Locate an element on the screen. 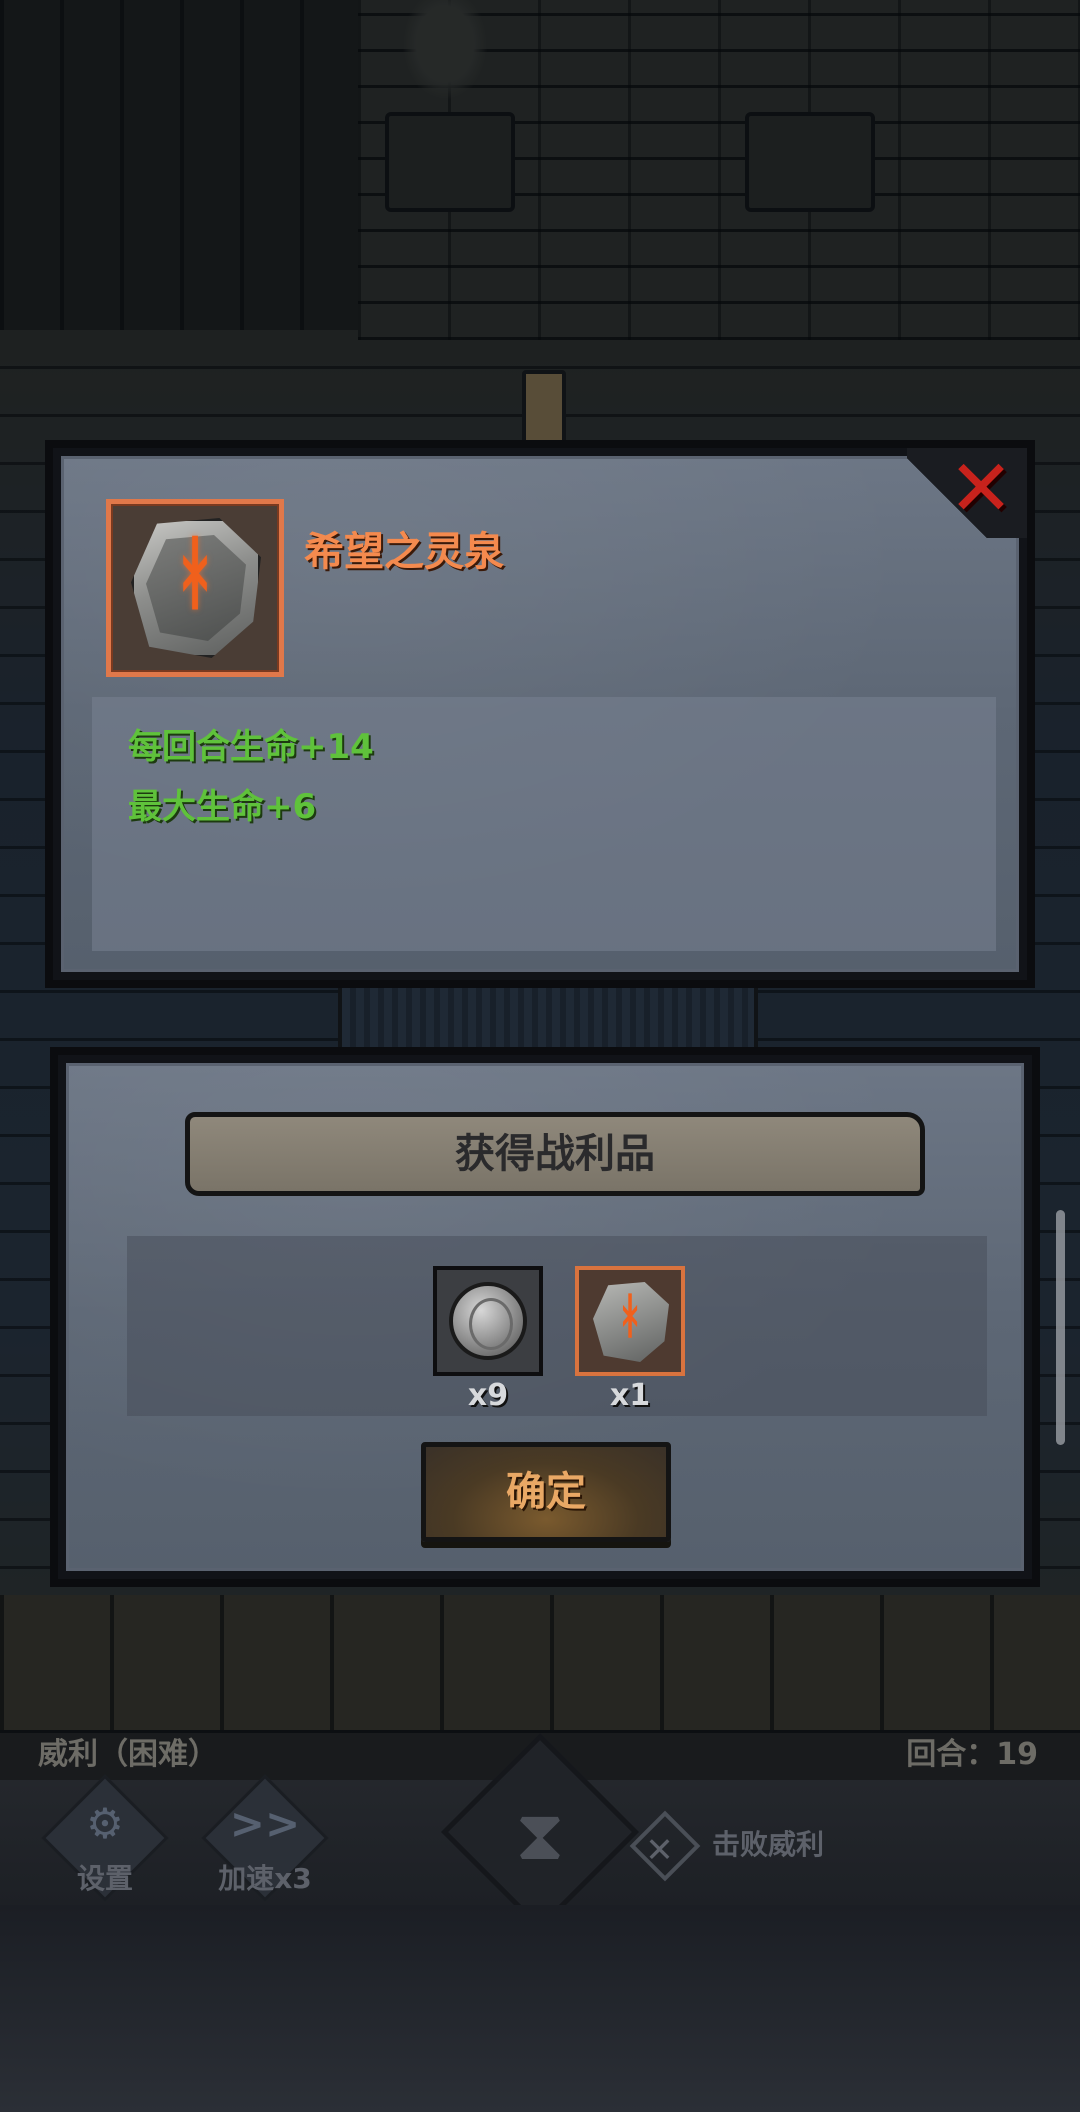 The width and height of the screenshot is (1080, 2112). close-x-icon: ✕ is located at coordinates (981, 489).